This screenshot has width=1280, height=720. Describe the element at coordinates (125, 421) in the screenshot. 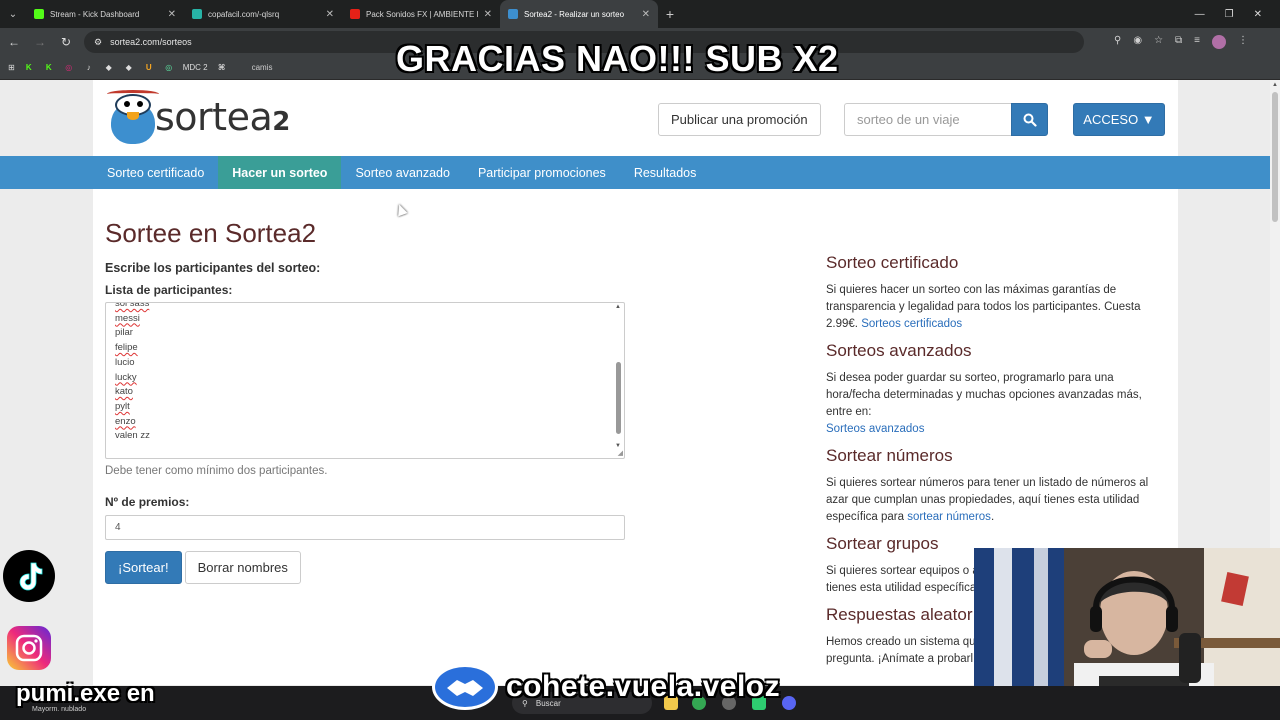

I see `participant-line: enzo` at that location.